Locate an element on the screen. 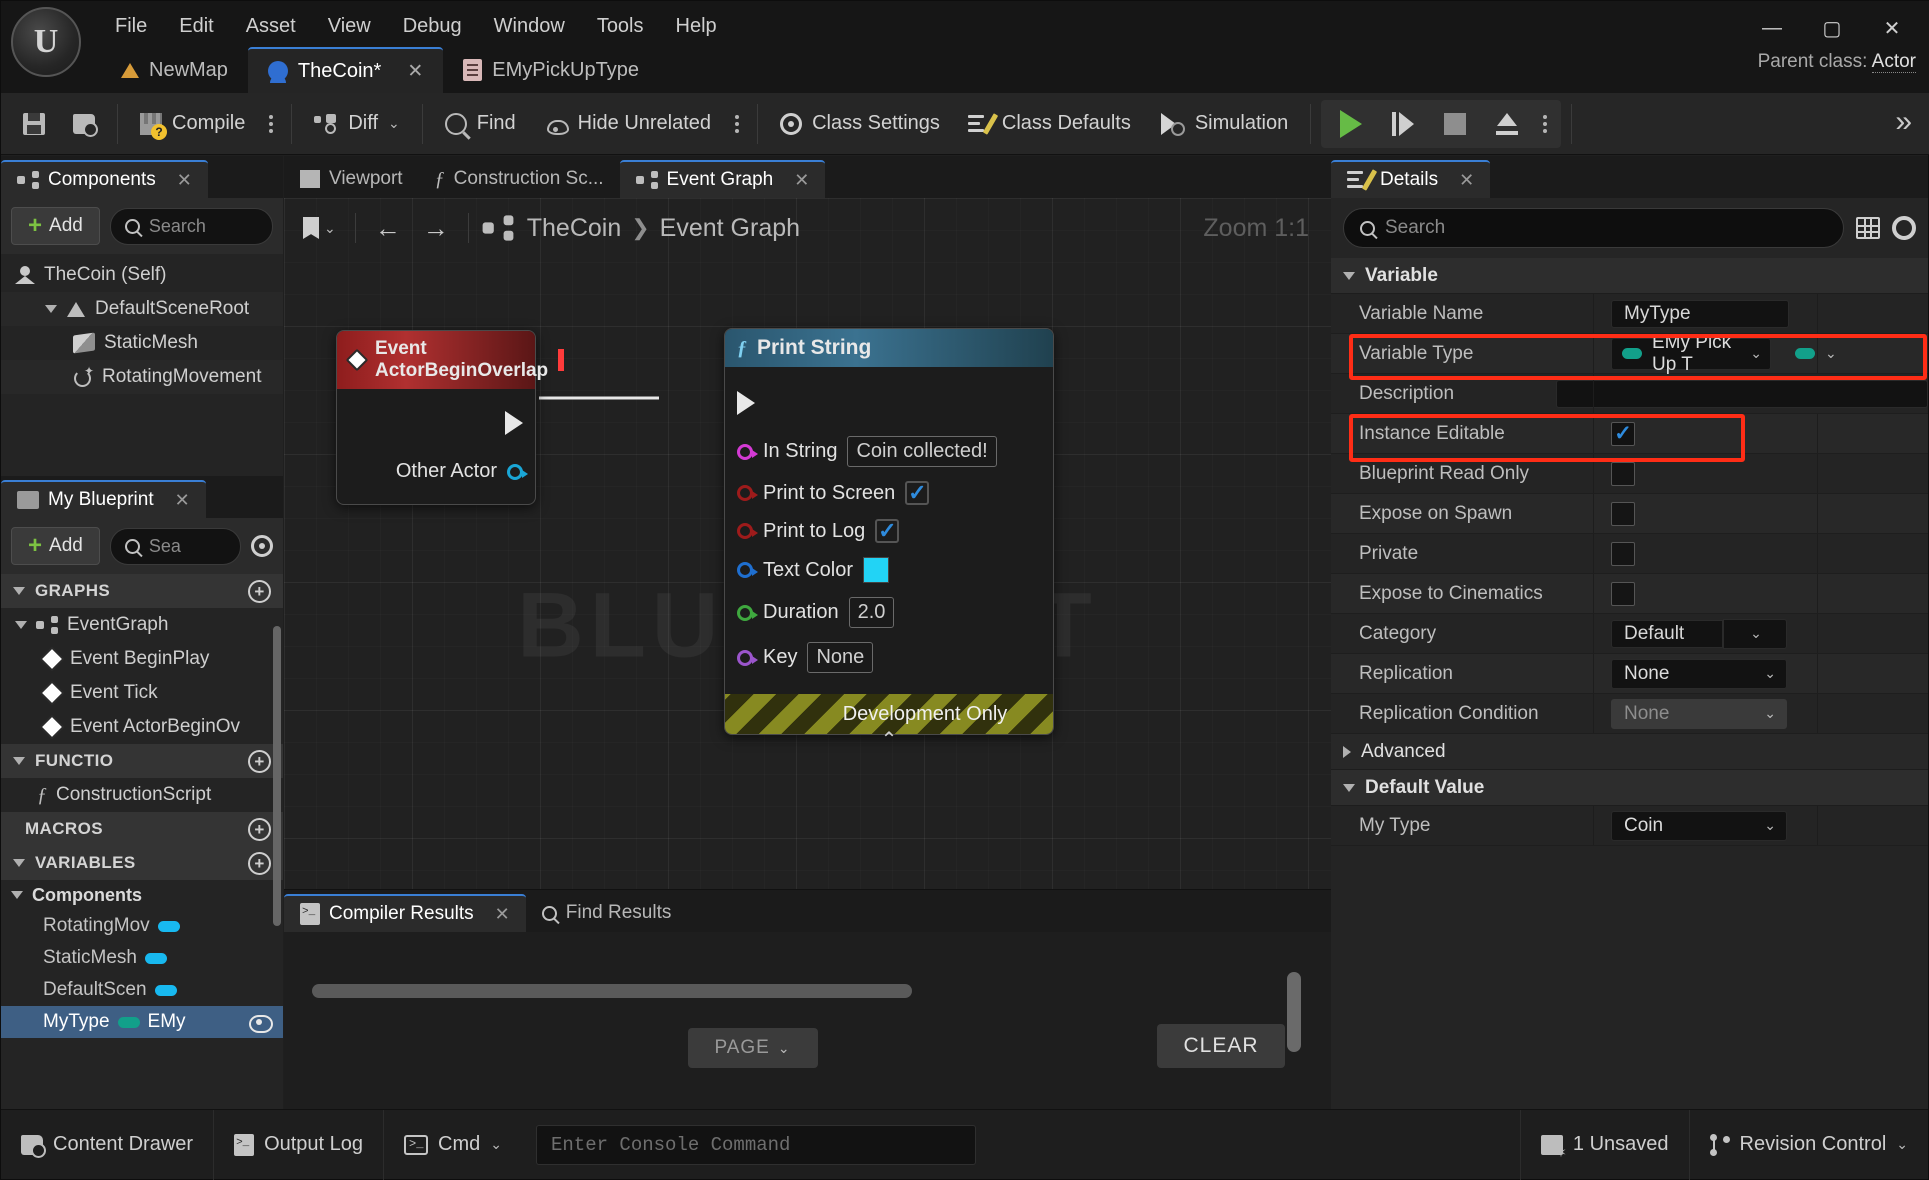 The image size is (1929, 1180). console-command-input: Enter Console Command is located at coordinates (756, 1144).